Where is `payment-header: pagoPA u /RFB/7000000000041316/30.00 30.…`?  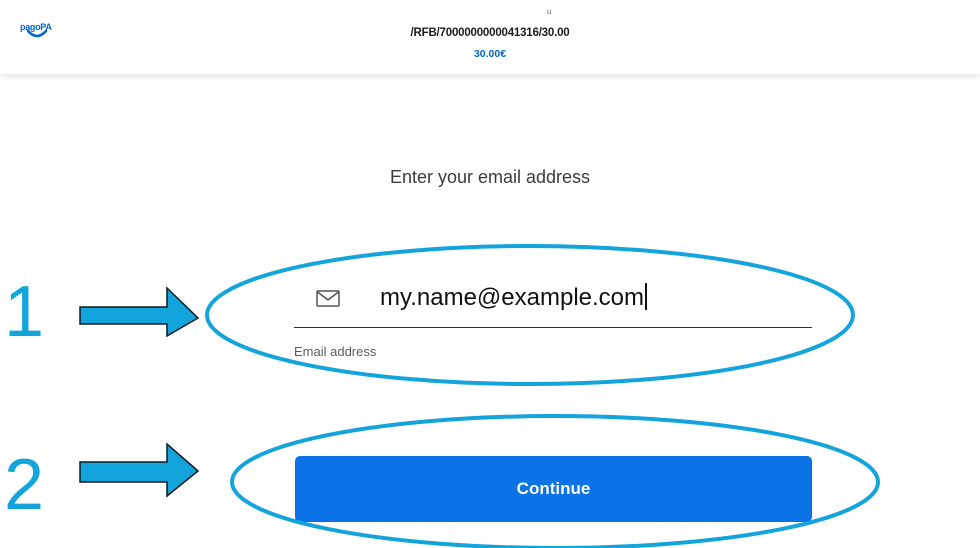 payment-header: pagoPA u /RFB/7000000000041316/30.00 30.… is located at coordinates (490, 37).